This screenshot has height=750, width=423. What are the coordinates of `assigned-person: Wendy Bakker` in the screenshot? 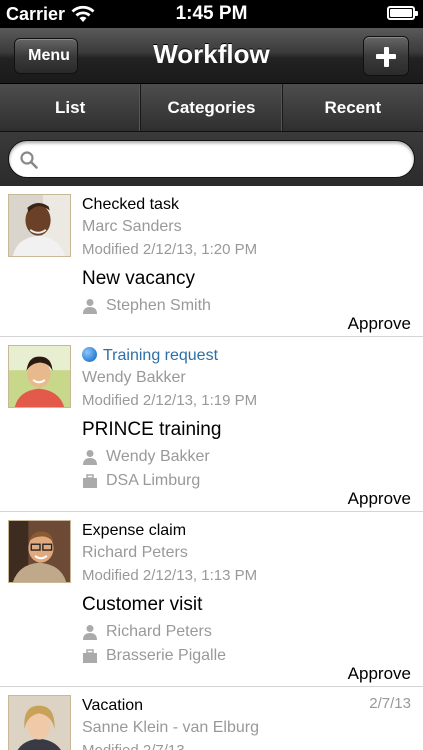 It's located at (247, 457).